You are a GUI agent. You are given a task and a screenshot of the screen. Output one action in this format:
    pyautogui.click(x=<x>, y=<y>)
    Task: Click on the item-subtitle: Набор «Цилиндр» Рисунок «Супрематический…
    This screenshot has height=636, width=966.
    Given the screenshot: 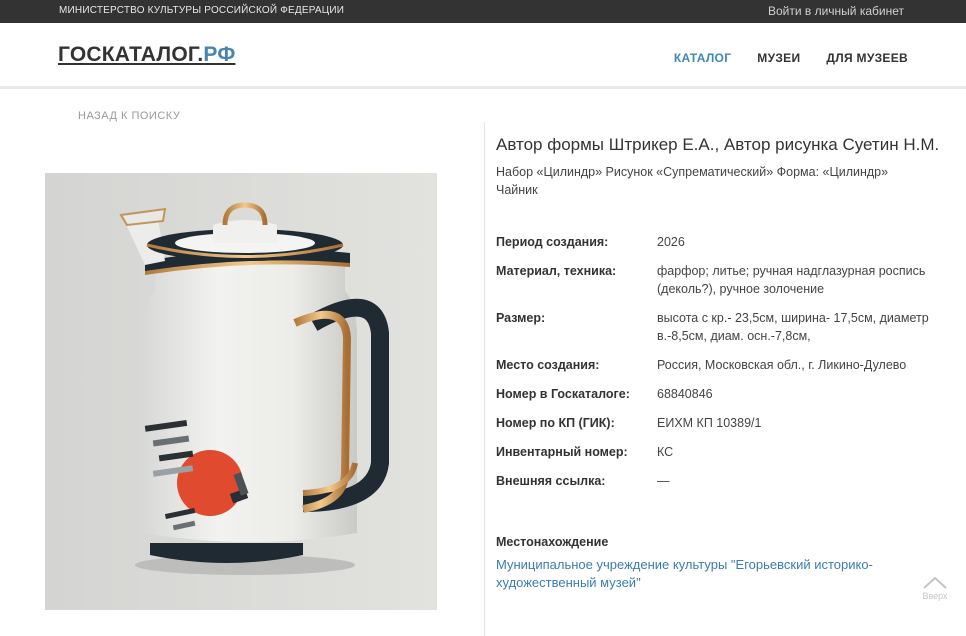 What is the action you would take?
    pyautogui.click(x=692, y=181)
    